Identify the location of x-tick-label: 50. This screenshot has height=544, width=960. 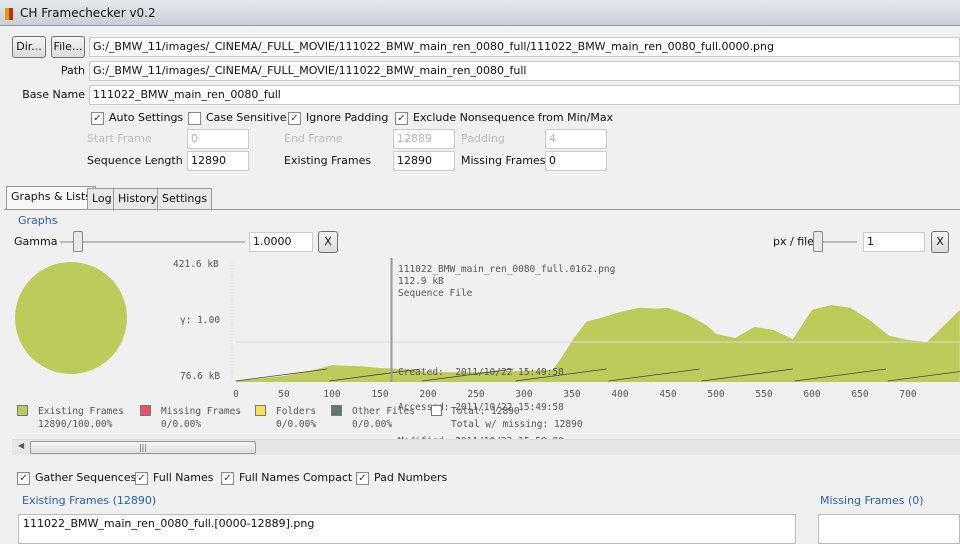
(284, 394).